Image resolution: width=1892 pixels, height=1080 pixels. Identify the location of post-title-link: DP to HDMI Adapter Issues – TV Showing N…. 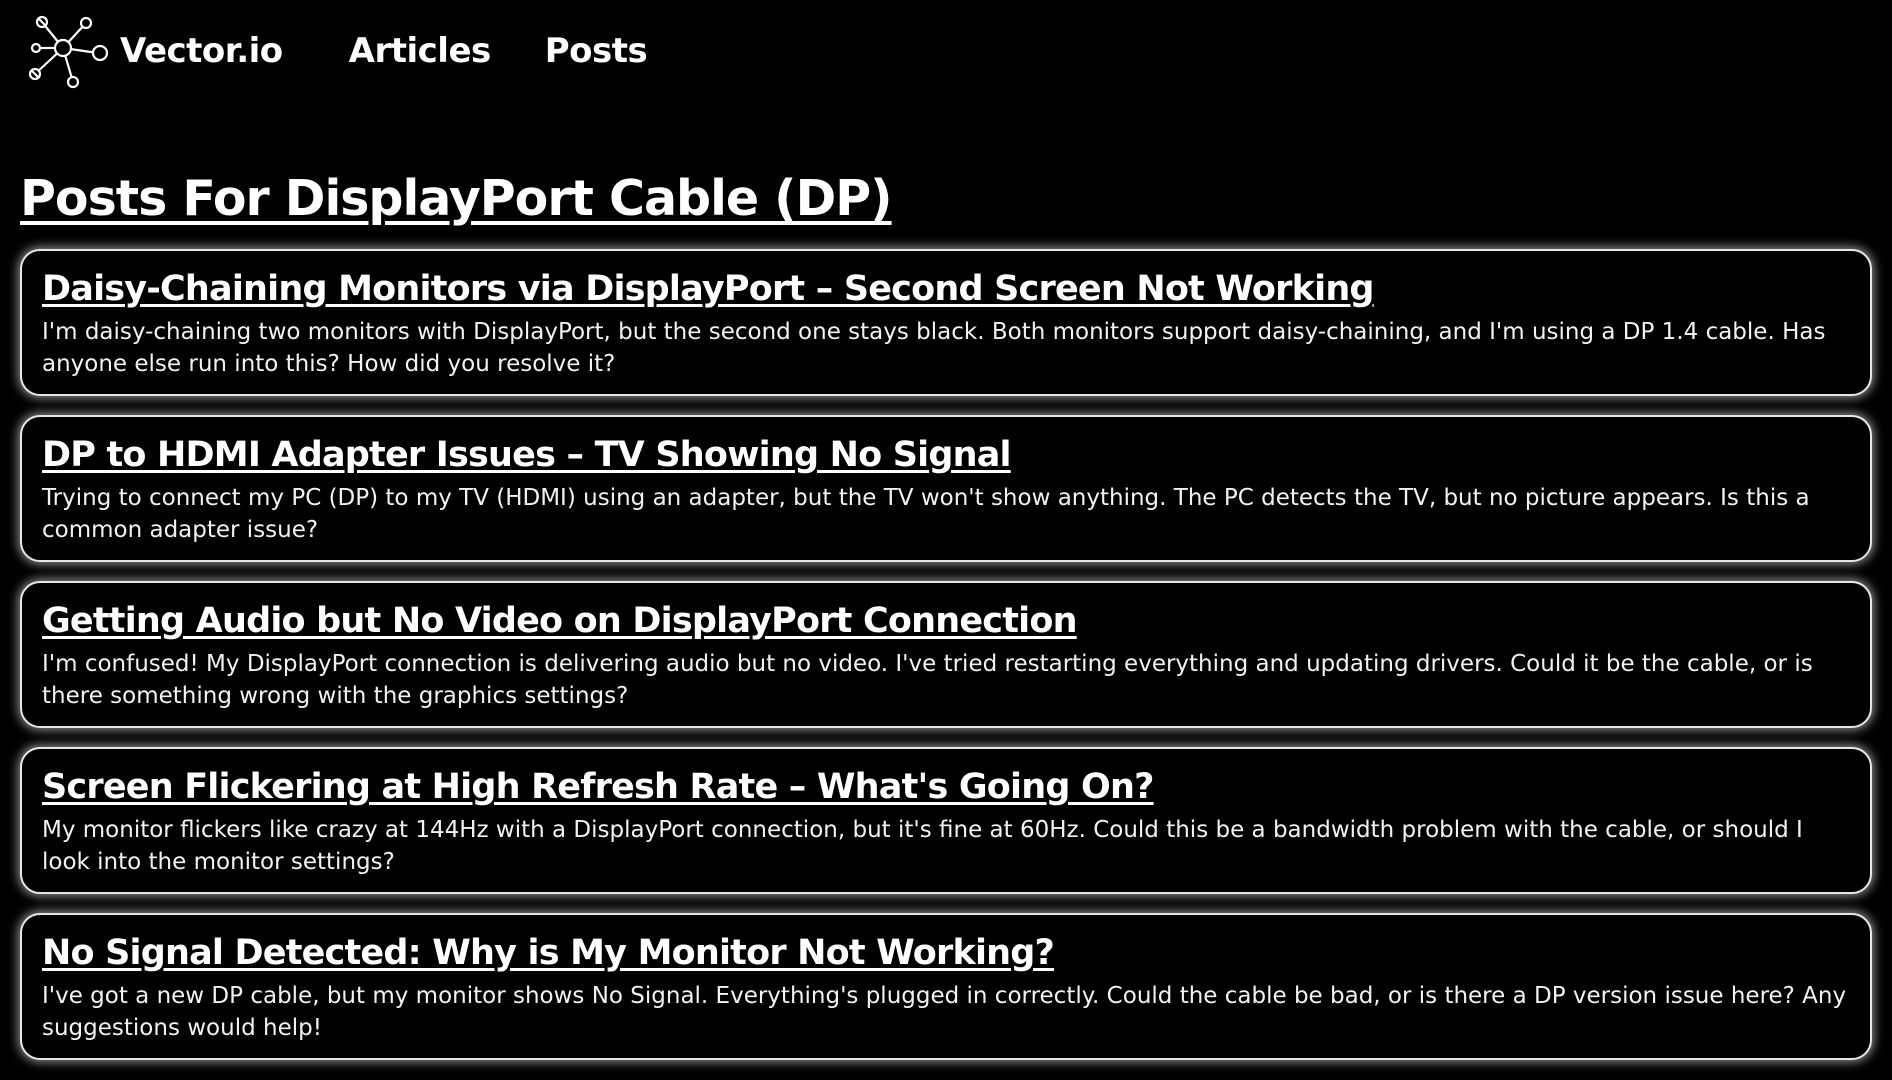
(527, 455).